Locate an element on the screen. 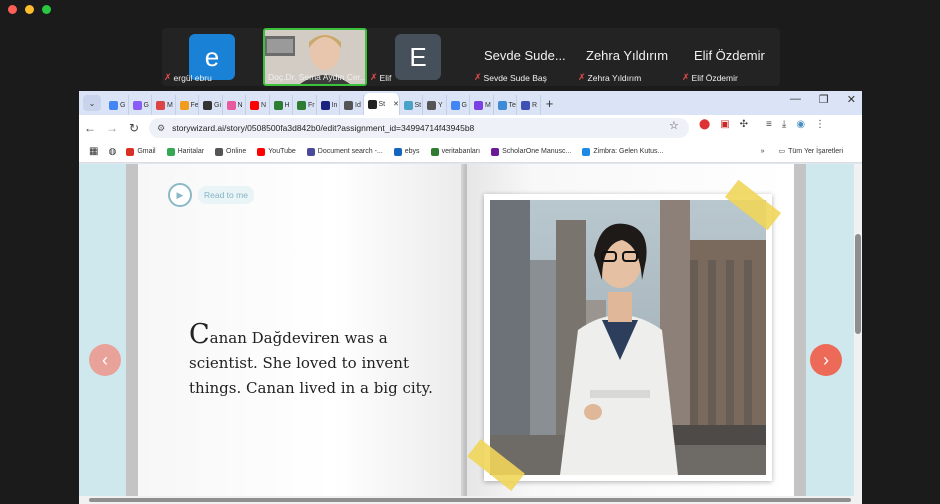 The height and width of the screenshot is (504, 940). browser-tab: Gi is located at coordinates (211, 105).